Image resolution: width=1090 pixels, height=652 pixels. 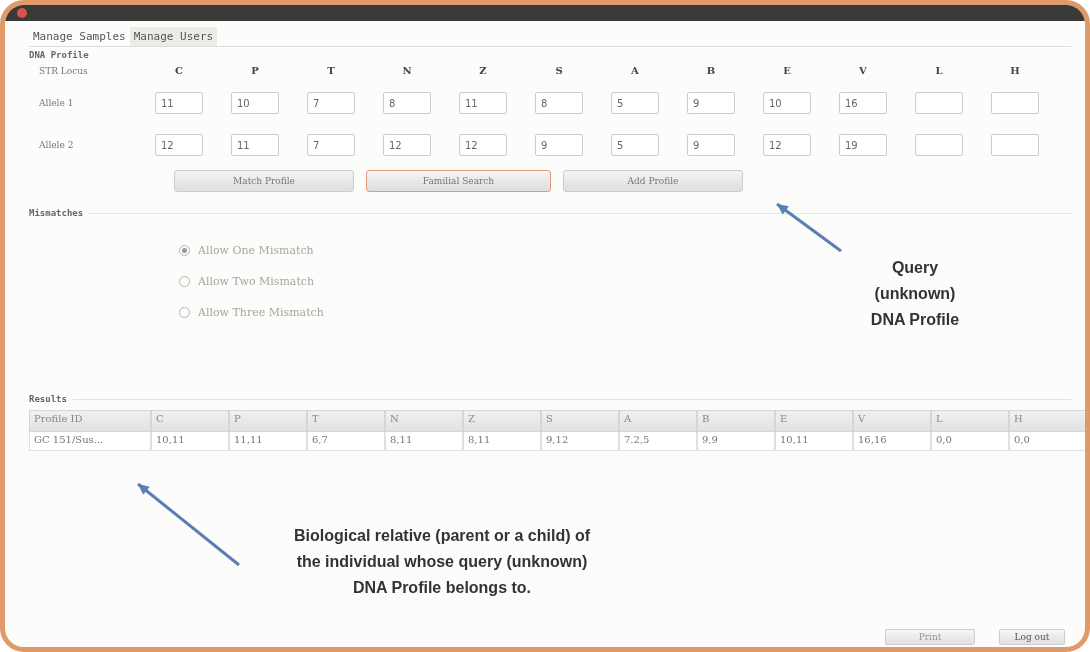 I want to click on row-label: Allele 1, so click(x=56, y=103).